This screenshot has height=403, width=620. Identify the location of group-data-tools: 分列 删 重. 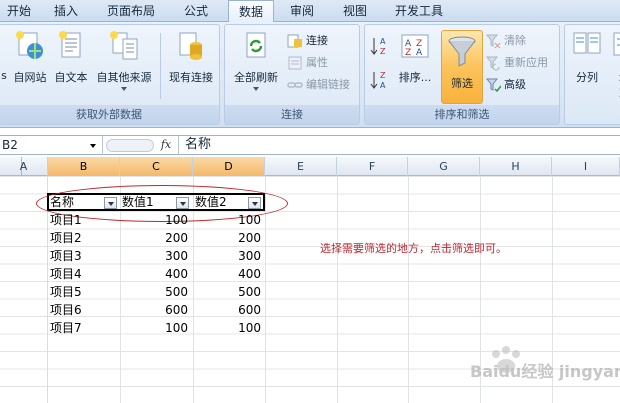
(592, 74).